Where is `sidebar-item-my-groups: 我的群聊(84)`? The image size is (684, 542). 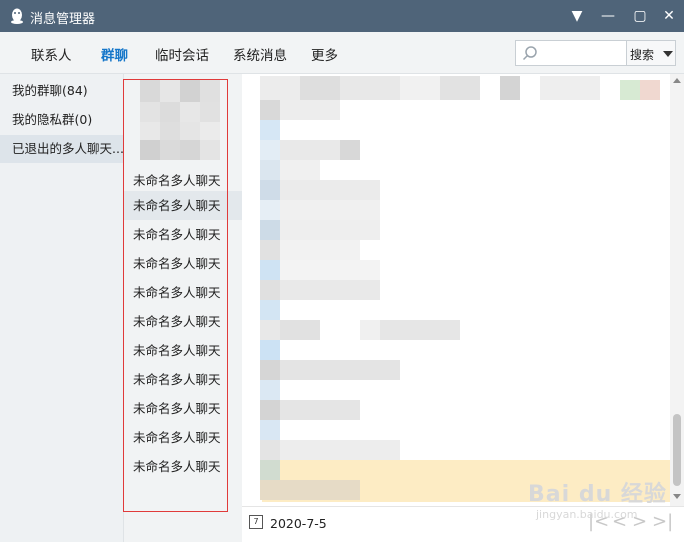 sidebar-item-my-groups: 我的群聊(84) is located at coordinates (61, 91).